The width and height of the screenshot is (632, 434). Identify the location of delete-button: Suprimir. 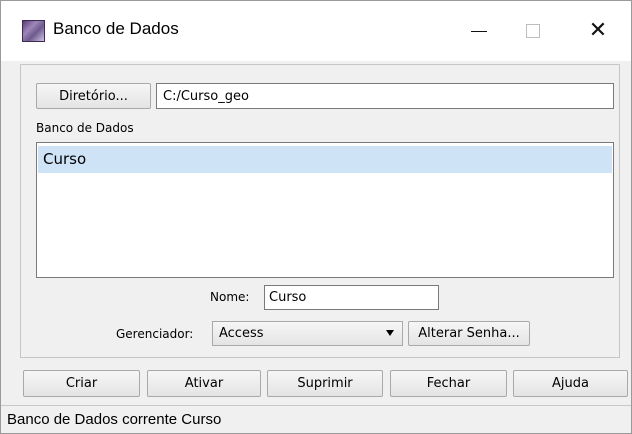
(325, 383).